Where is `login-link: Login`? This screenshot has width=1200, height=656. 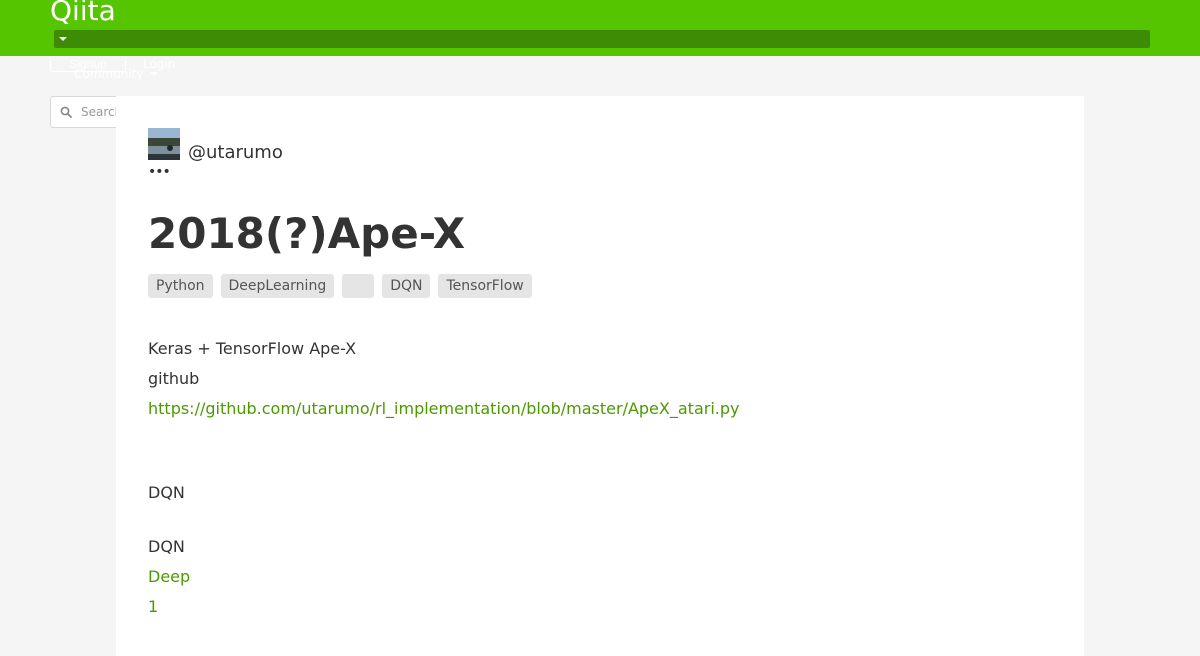
login-link: Login is located at coordinates (159, 64).